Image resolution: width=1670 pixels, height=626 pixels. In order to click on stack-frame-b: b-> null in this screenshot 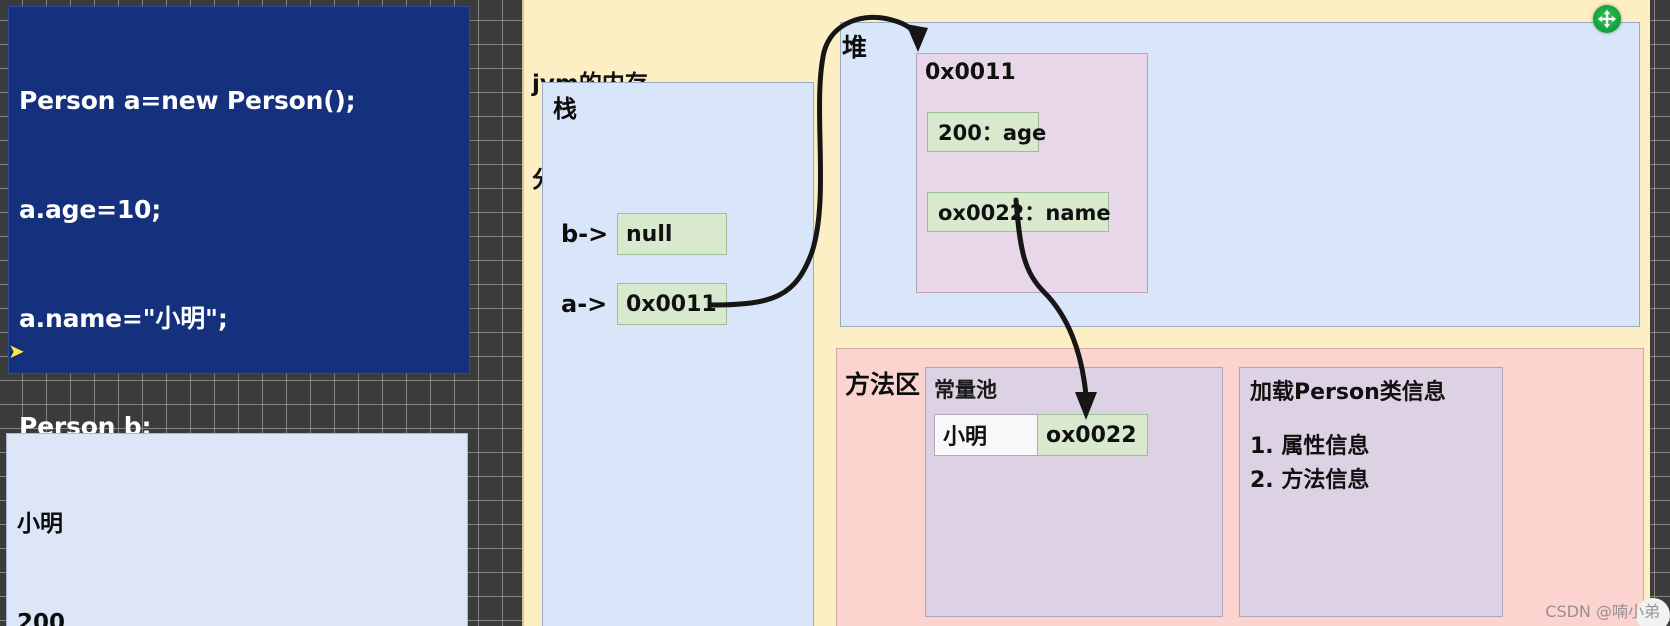, I will do `click(644, 234)`.